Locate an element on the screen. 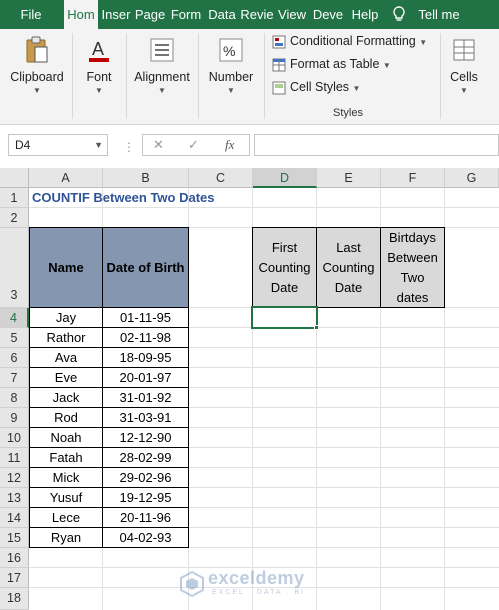 The width and height of the screenshot is (499, 610). table-row-name: Noah is located at coordinates (66, 437).